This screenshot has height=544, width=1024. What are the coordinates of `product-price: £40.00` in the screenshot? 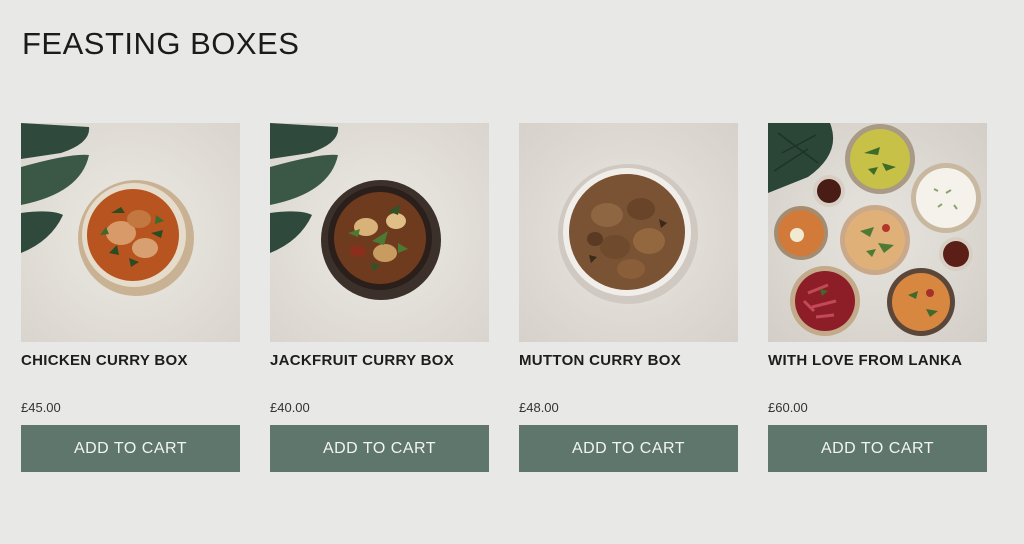 It's located at (290, 407).